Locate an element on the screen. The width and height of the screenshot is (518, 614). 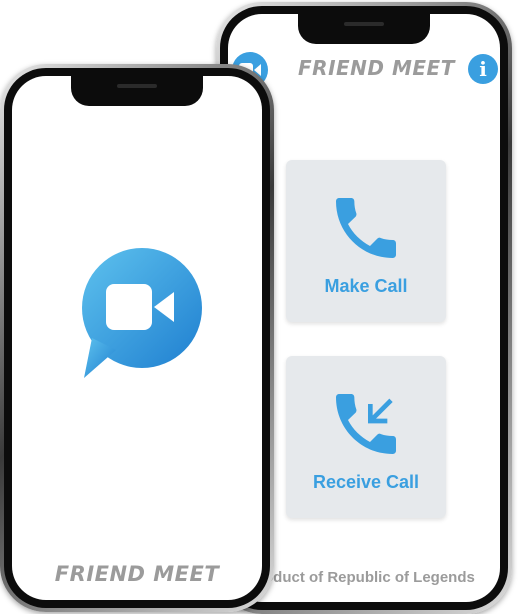
app-title: FRIEND MEET is located at coordinates (376, 68).